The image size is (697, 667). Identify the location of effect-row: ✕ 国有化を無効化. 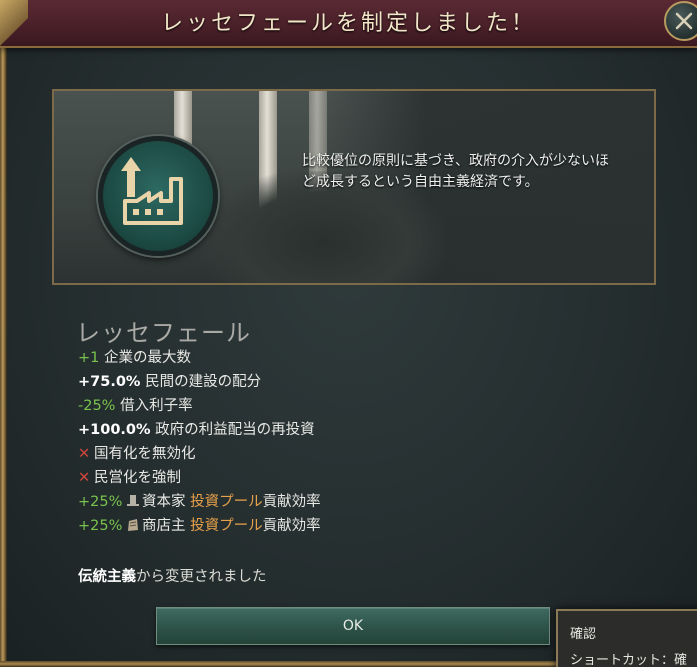
(318, 454).